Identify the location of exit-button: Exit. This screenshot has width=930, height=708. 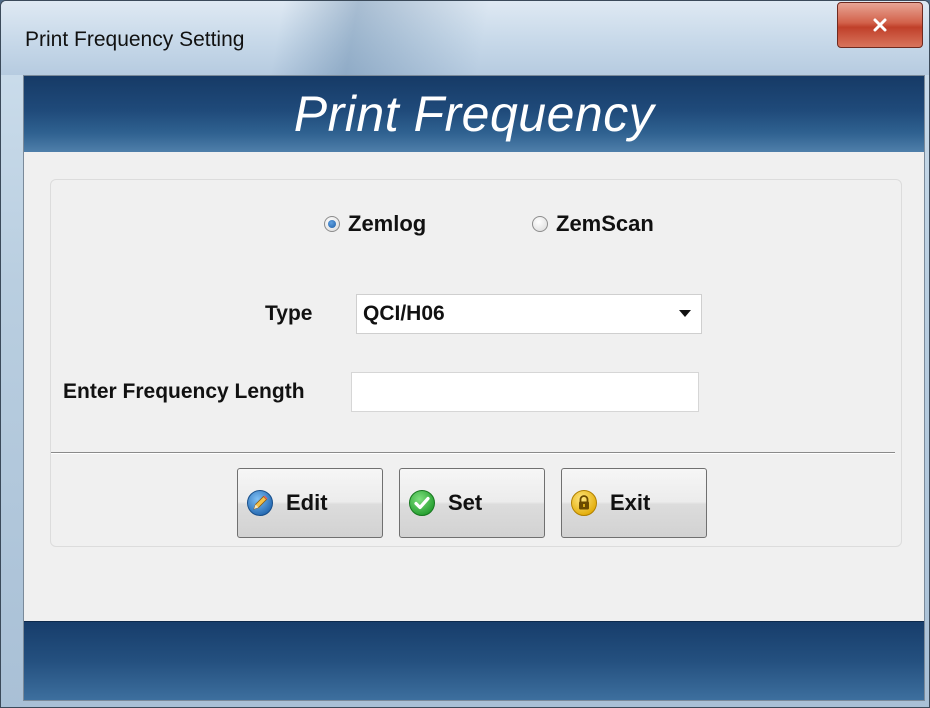
(634, 503).